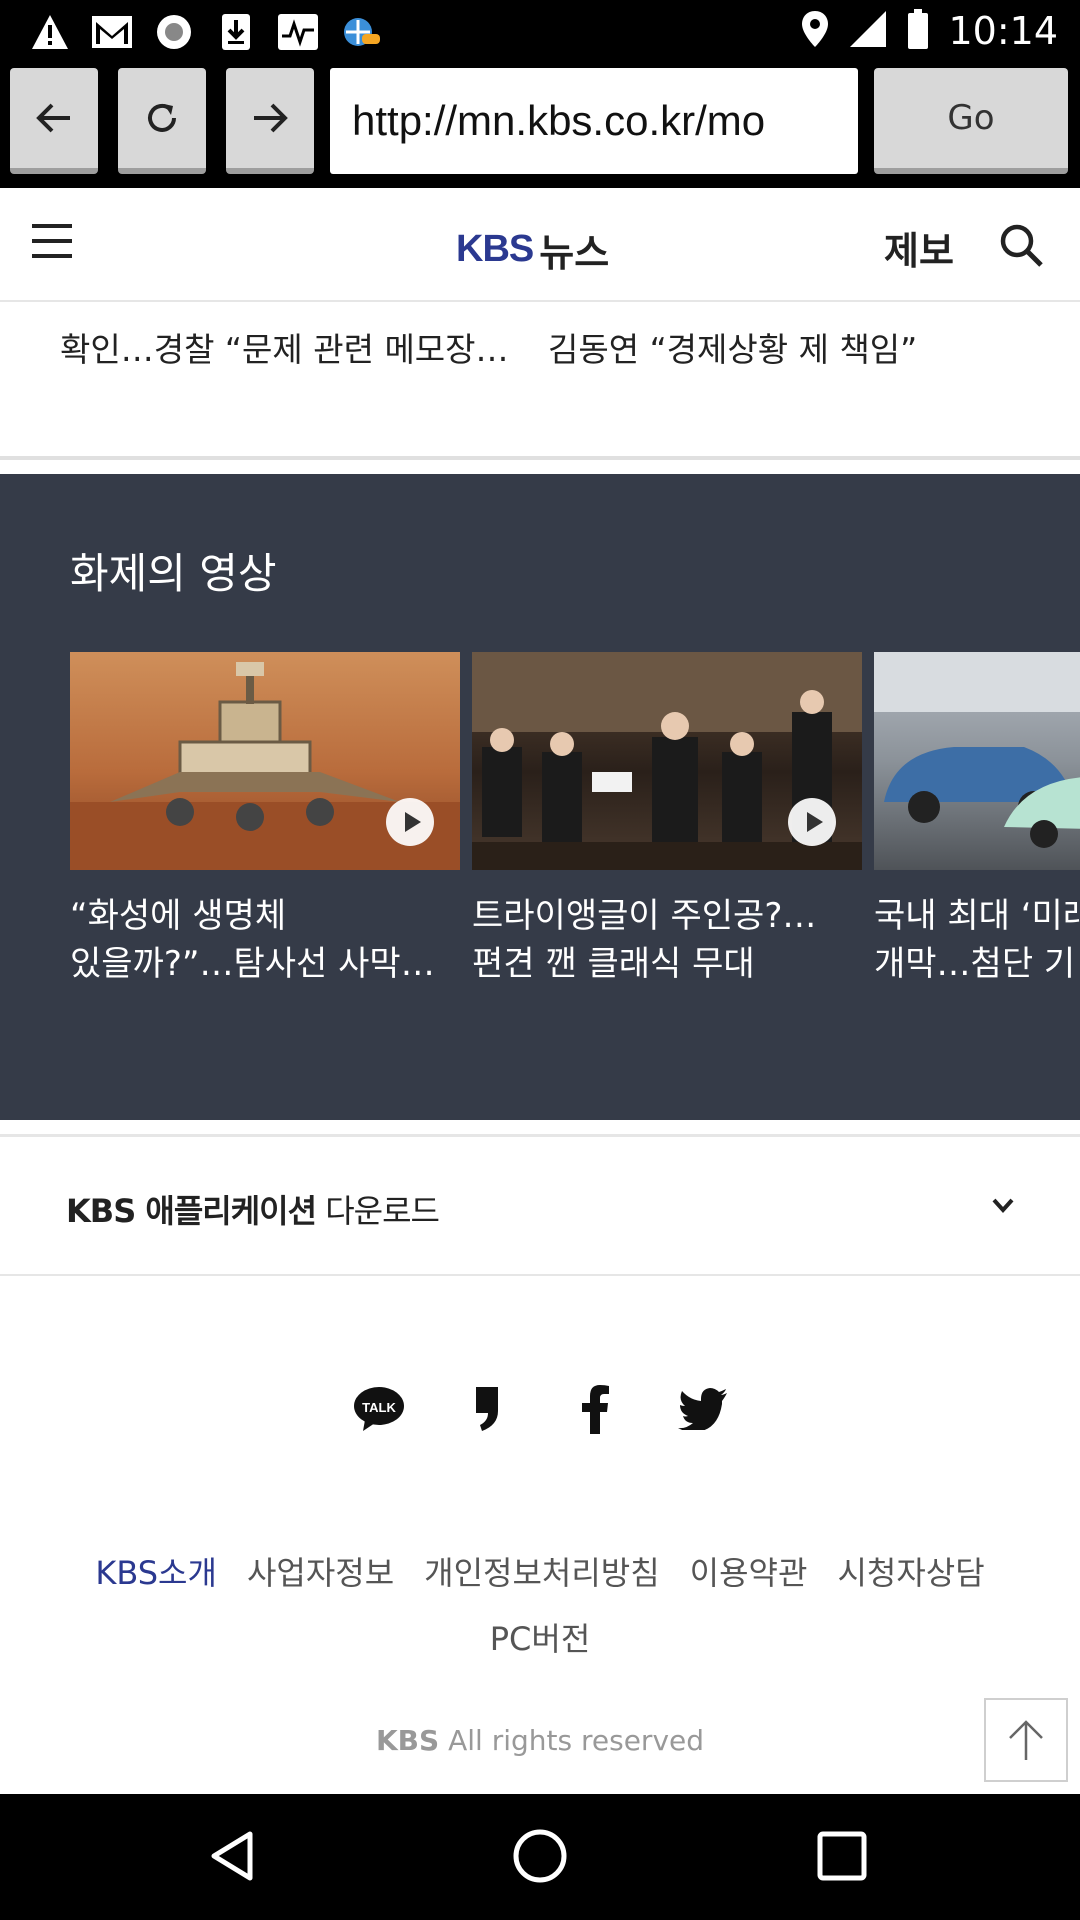 The image size is (1080, 1920). What do you see at coordinates (595, 1409) in the screenshot?
I see `facebook-icon` at bounding box center [595, 1409].